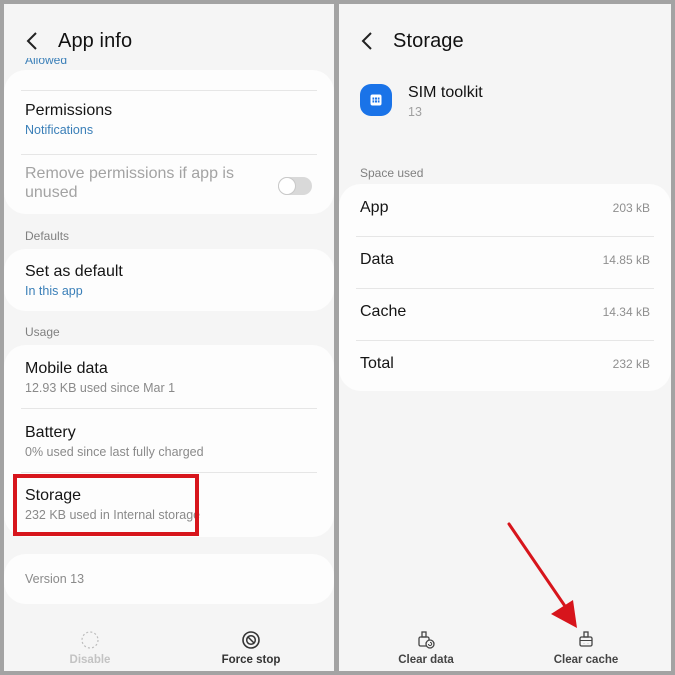 This screenshot has width=675, height=675. What do you see at coordinates (169, 377) in the screenshot?
I see `mobile-data-item: Mobile data 12.93 KB used since Mar 1` at bounding box center [169, 377].